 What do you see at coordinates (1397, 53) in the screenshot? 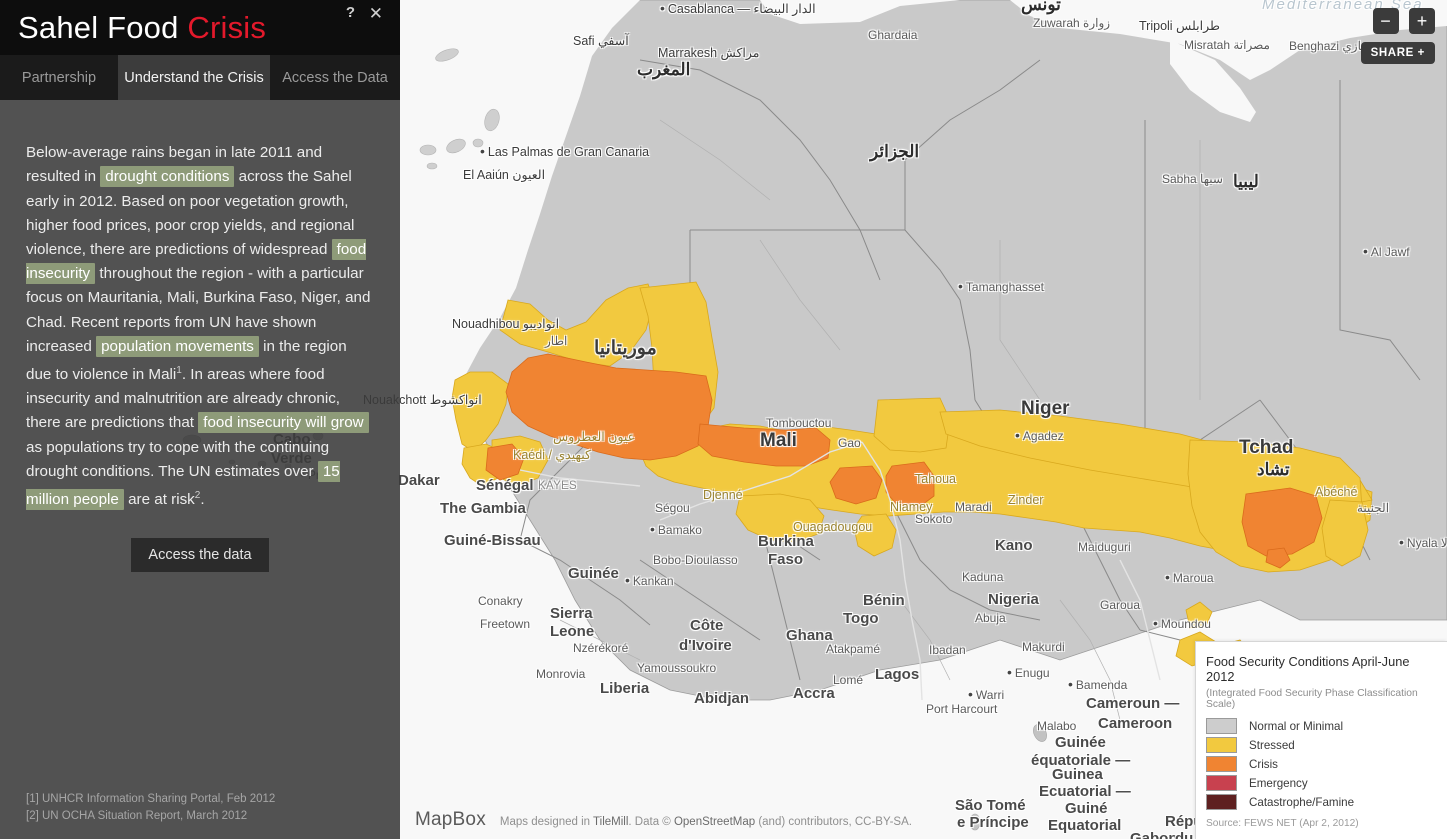
I see `share-button: SHARE +` at bounding box center [1397, 53].